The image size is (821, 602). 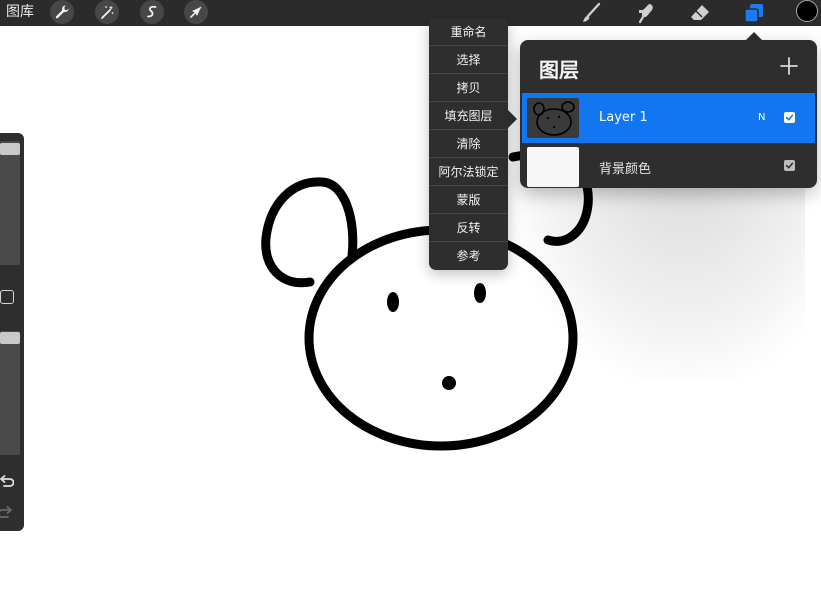 I want to click on transform-button, so click(x=196, y=12).